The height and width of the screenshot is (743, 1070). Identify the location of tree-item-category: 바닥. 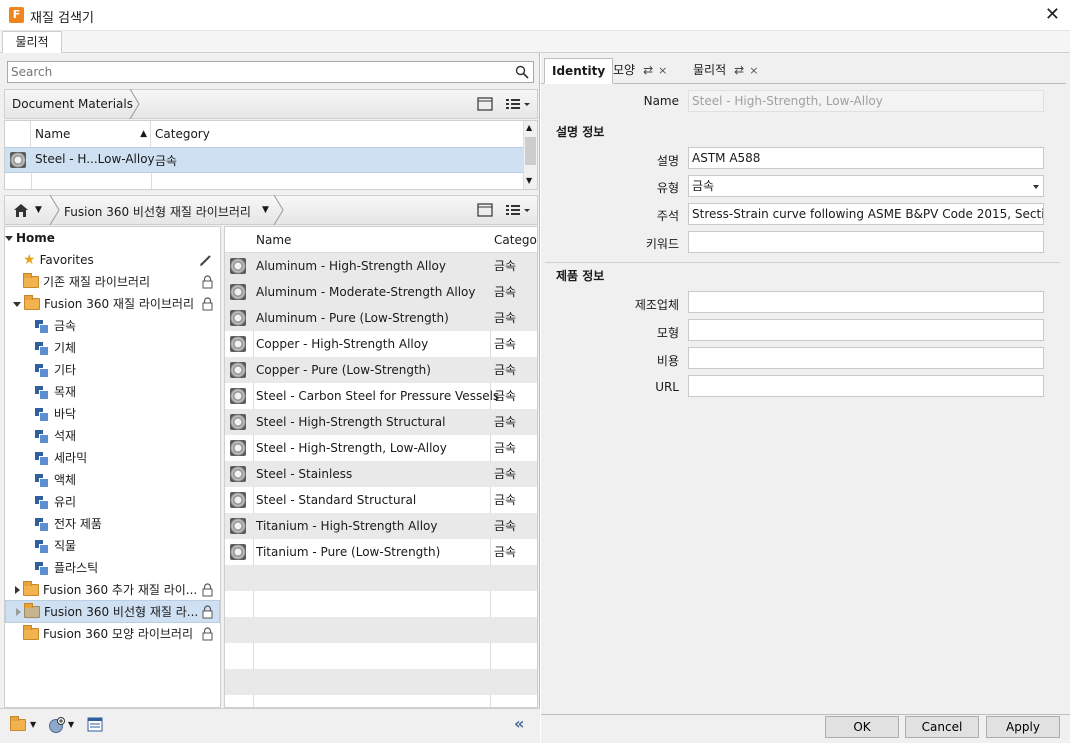
(55, 414).